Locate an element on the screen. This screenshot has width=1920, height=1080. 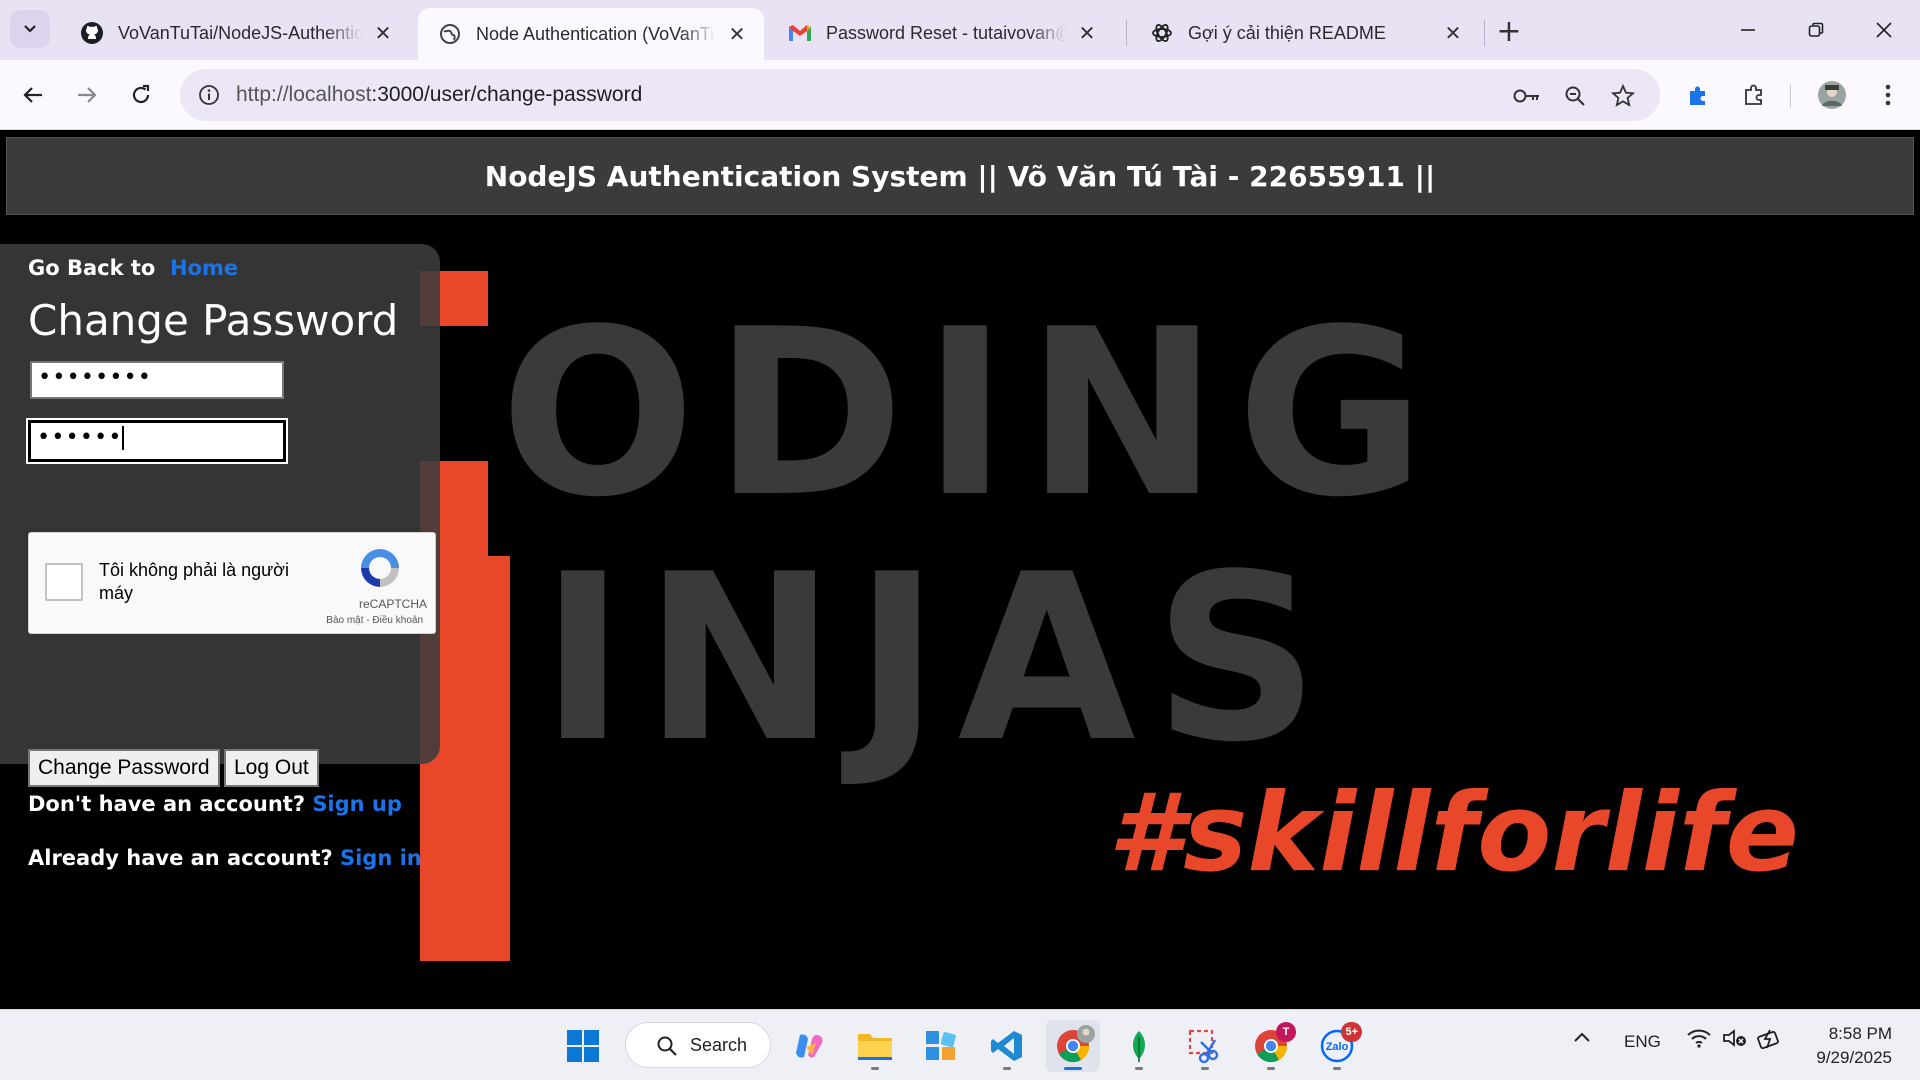
tab-node-authentication: Node Authentication (VoVanTuT ✕ is located at coordinates (591, 34).